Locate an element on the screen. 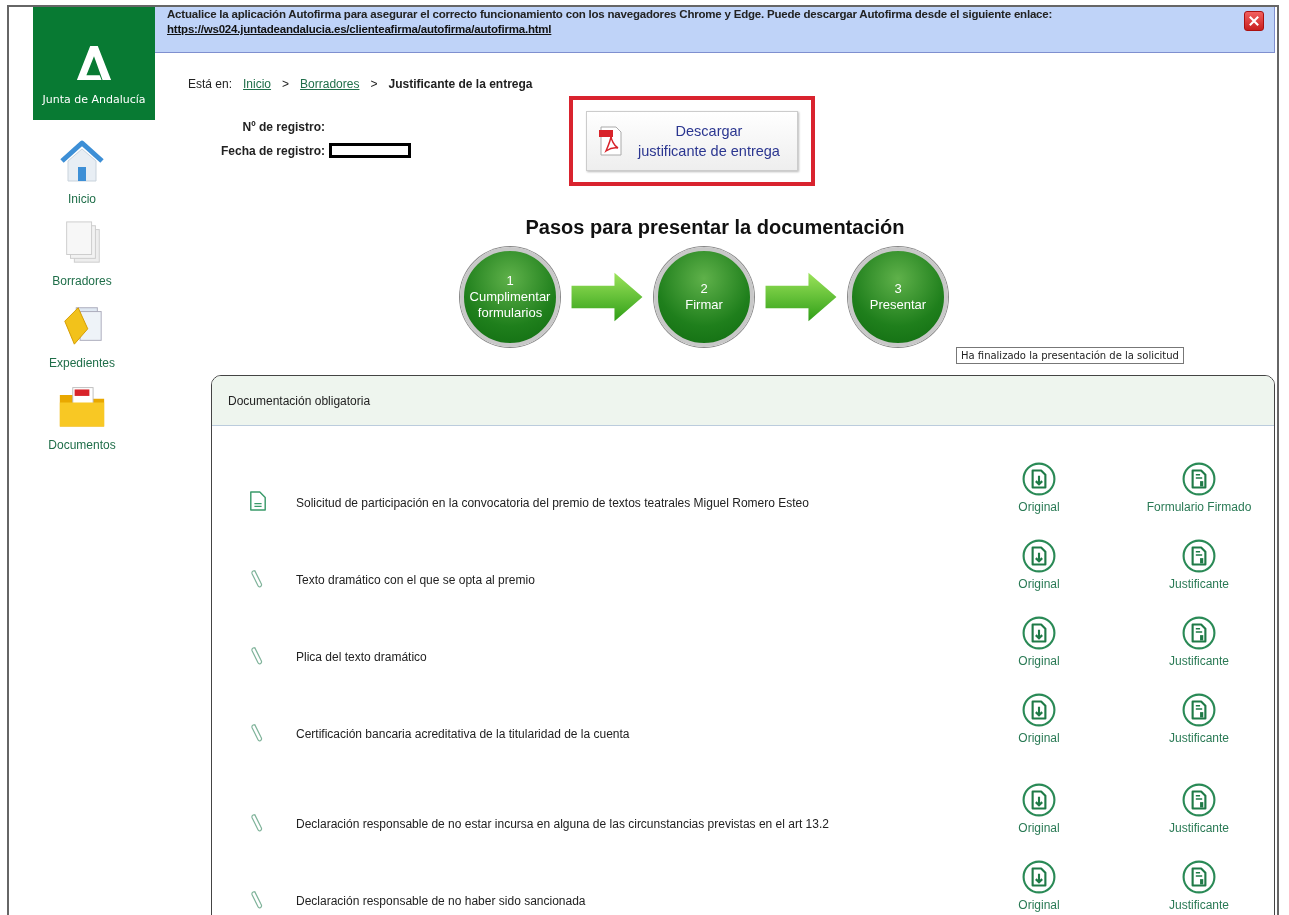 This screenshot has width=1289, height=915. file-link: Formulario Firmado is located at coordinates (1199, 507).